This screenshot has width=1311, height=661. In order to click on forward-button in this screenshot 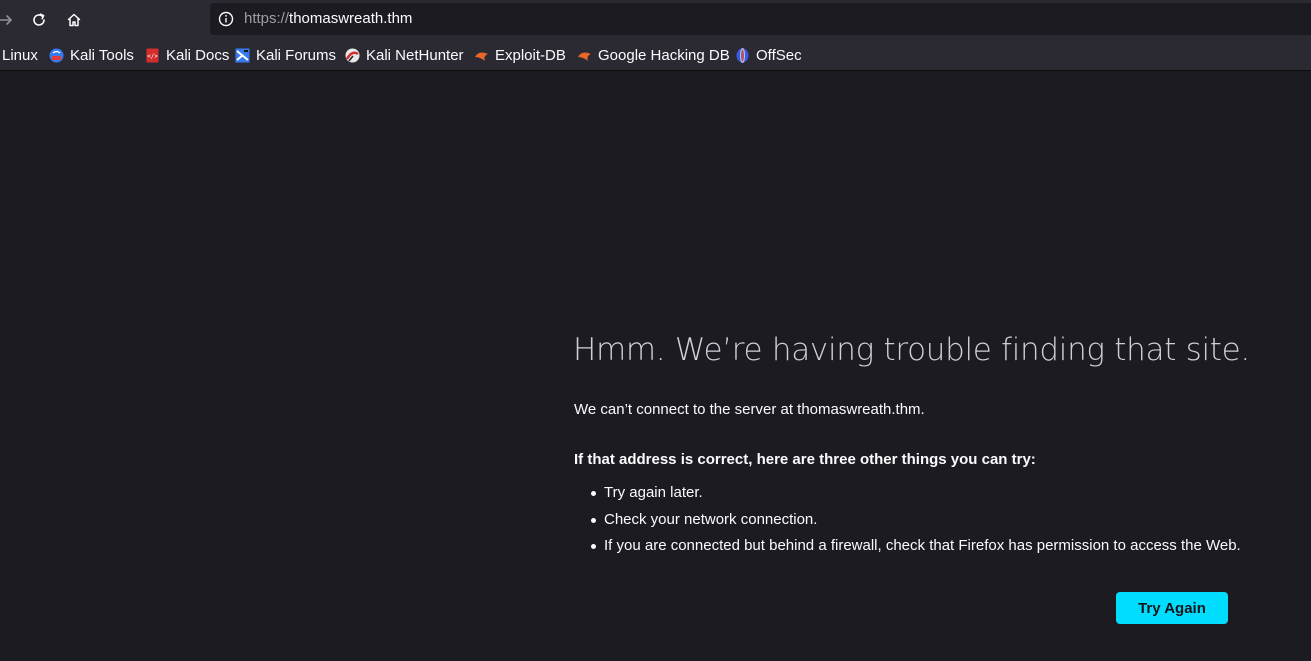, I will do `click(10, 20)`.